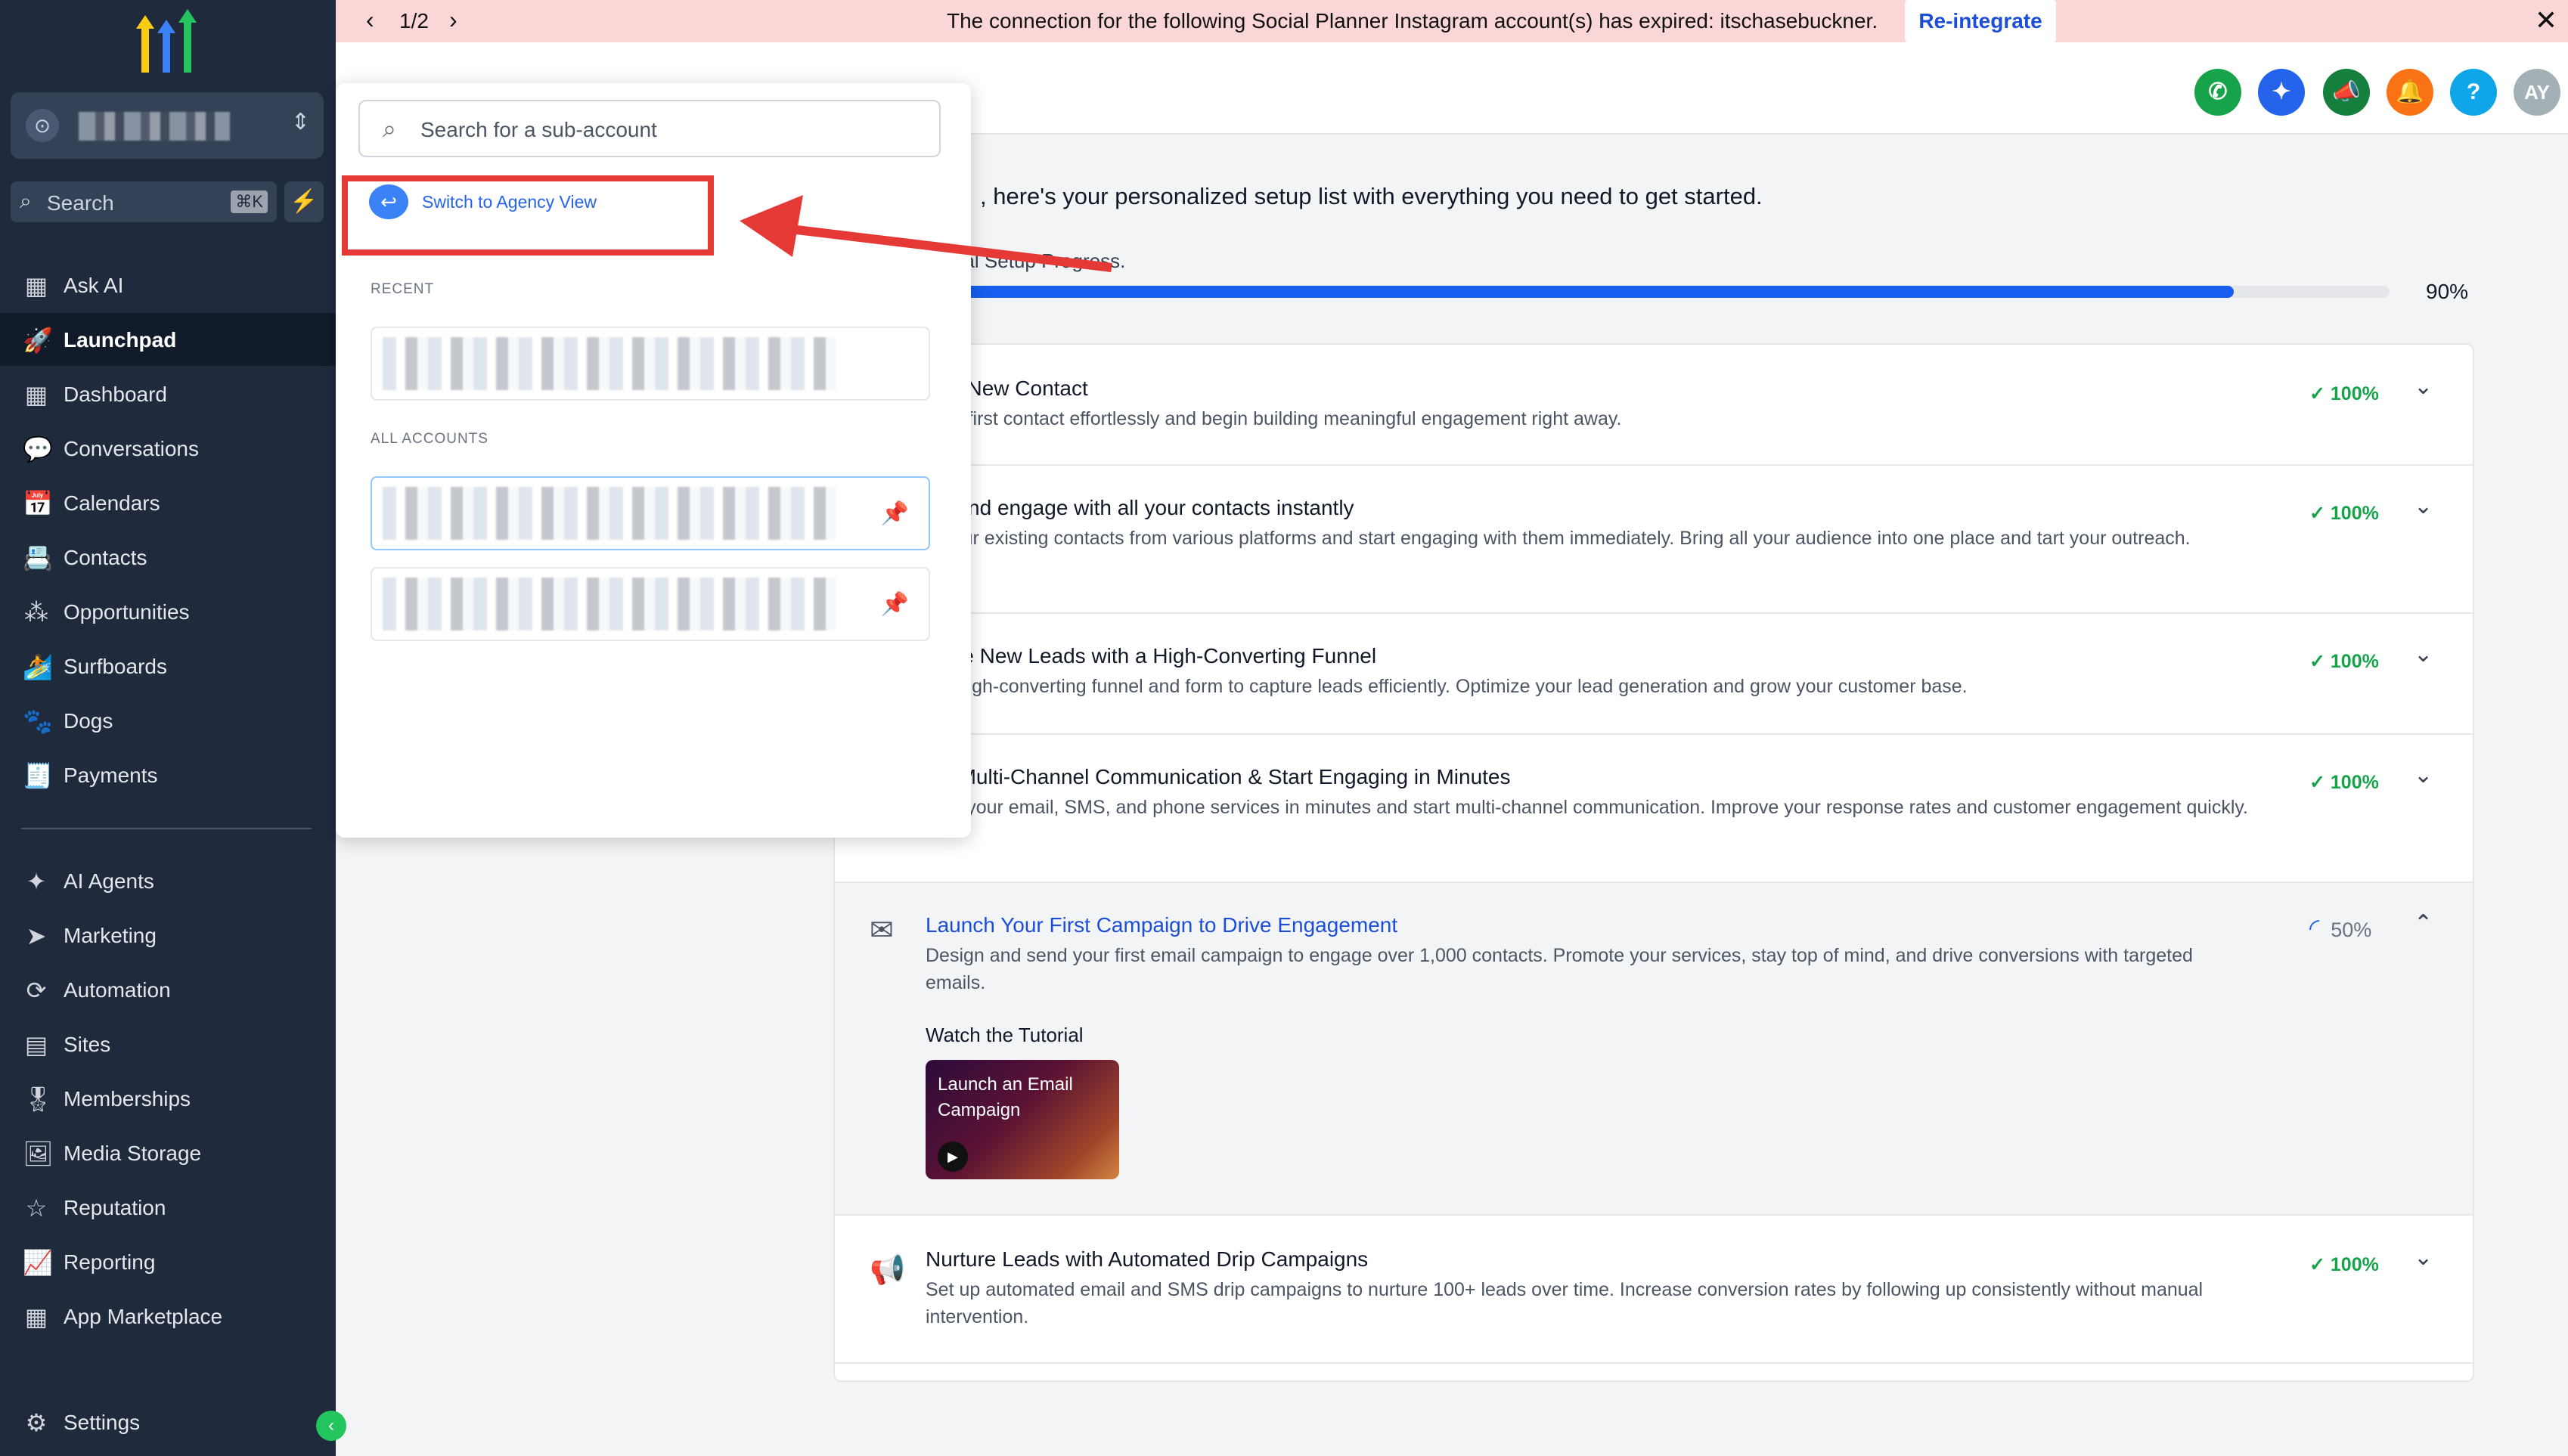 Image resolution: width=2568 pixels, height=1456 pixels. What do you see at coordinates (144, 201) in the screenshot?
I see `sidebar-search: ⌕ Search ⌘K` at bounding box center [144, 201].